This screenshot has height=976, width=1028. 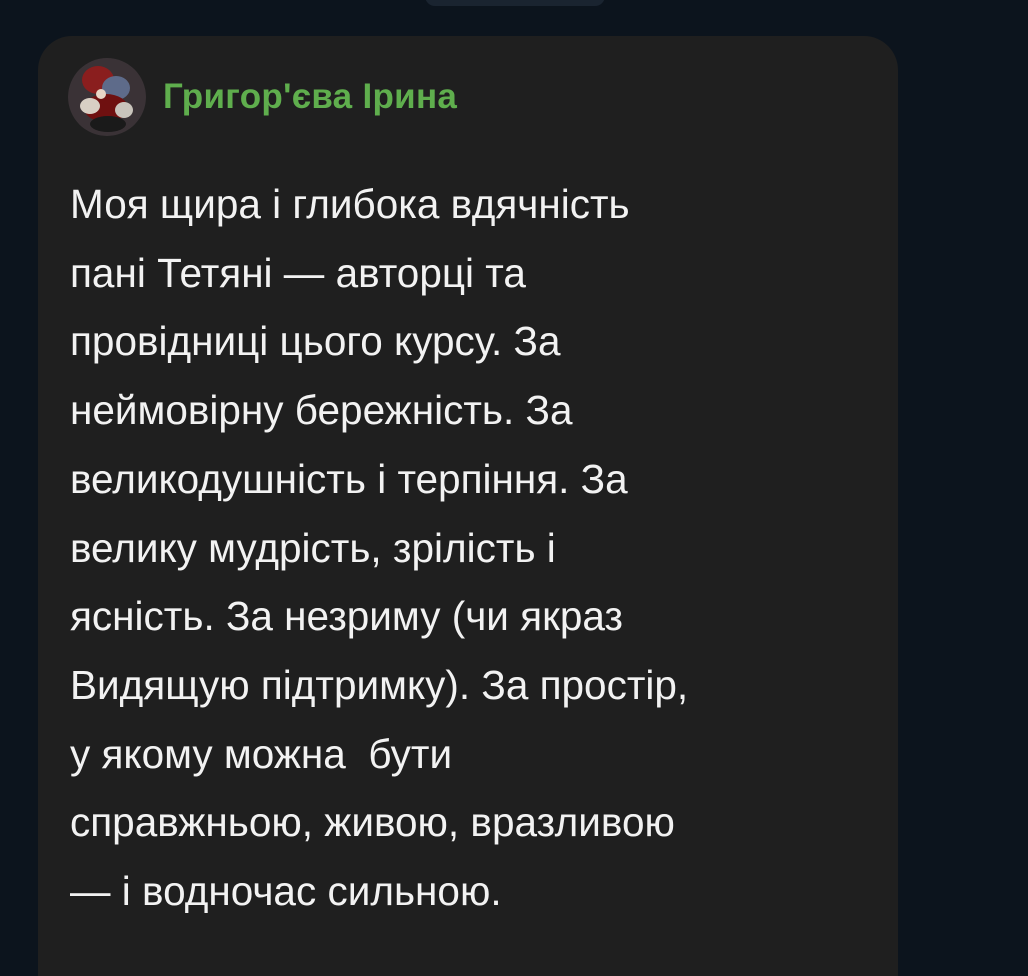 What do you see at coordinates (349, 478) in the screenshot?
I see `message-line: великодушність і терпіння. За` at bounding box center [349, 478].